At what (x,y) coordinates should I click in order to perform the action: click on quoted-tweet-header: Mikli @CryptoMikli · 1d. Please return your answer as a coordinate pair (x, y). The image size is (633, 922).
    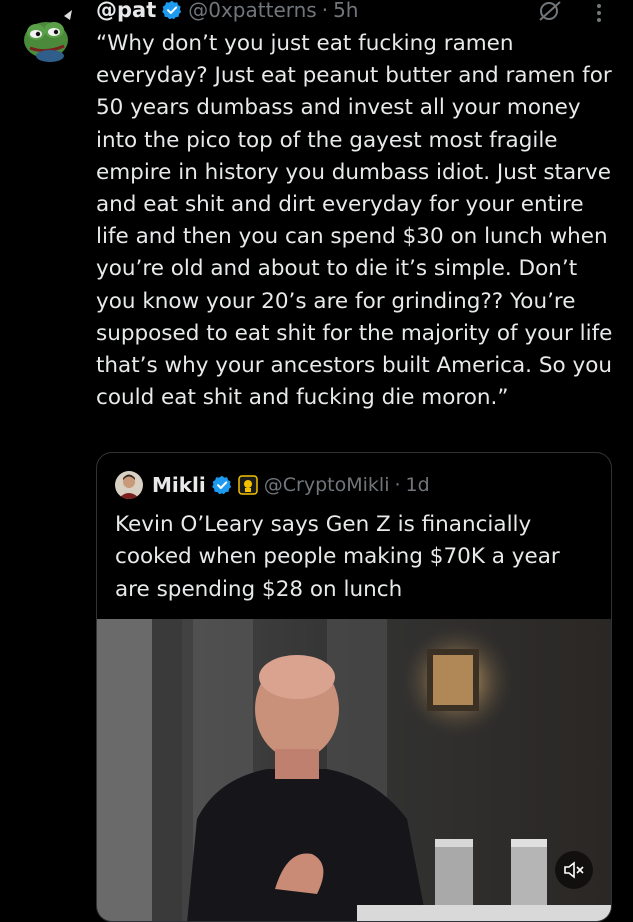
    Looking at the image, I should click on (272, 485).